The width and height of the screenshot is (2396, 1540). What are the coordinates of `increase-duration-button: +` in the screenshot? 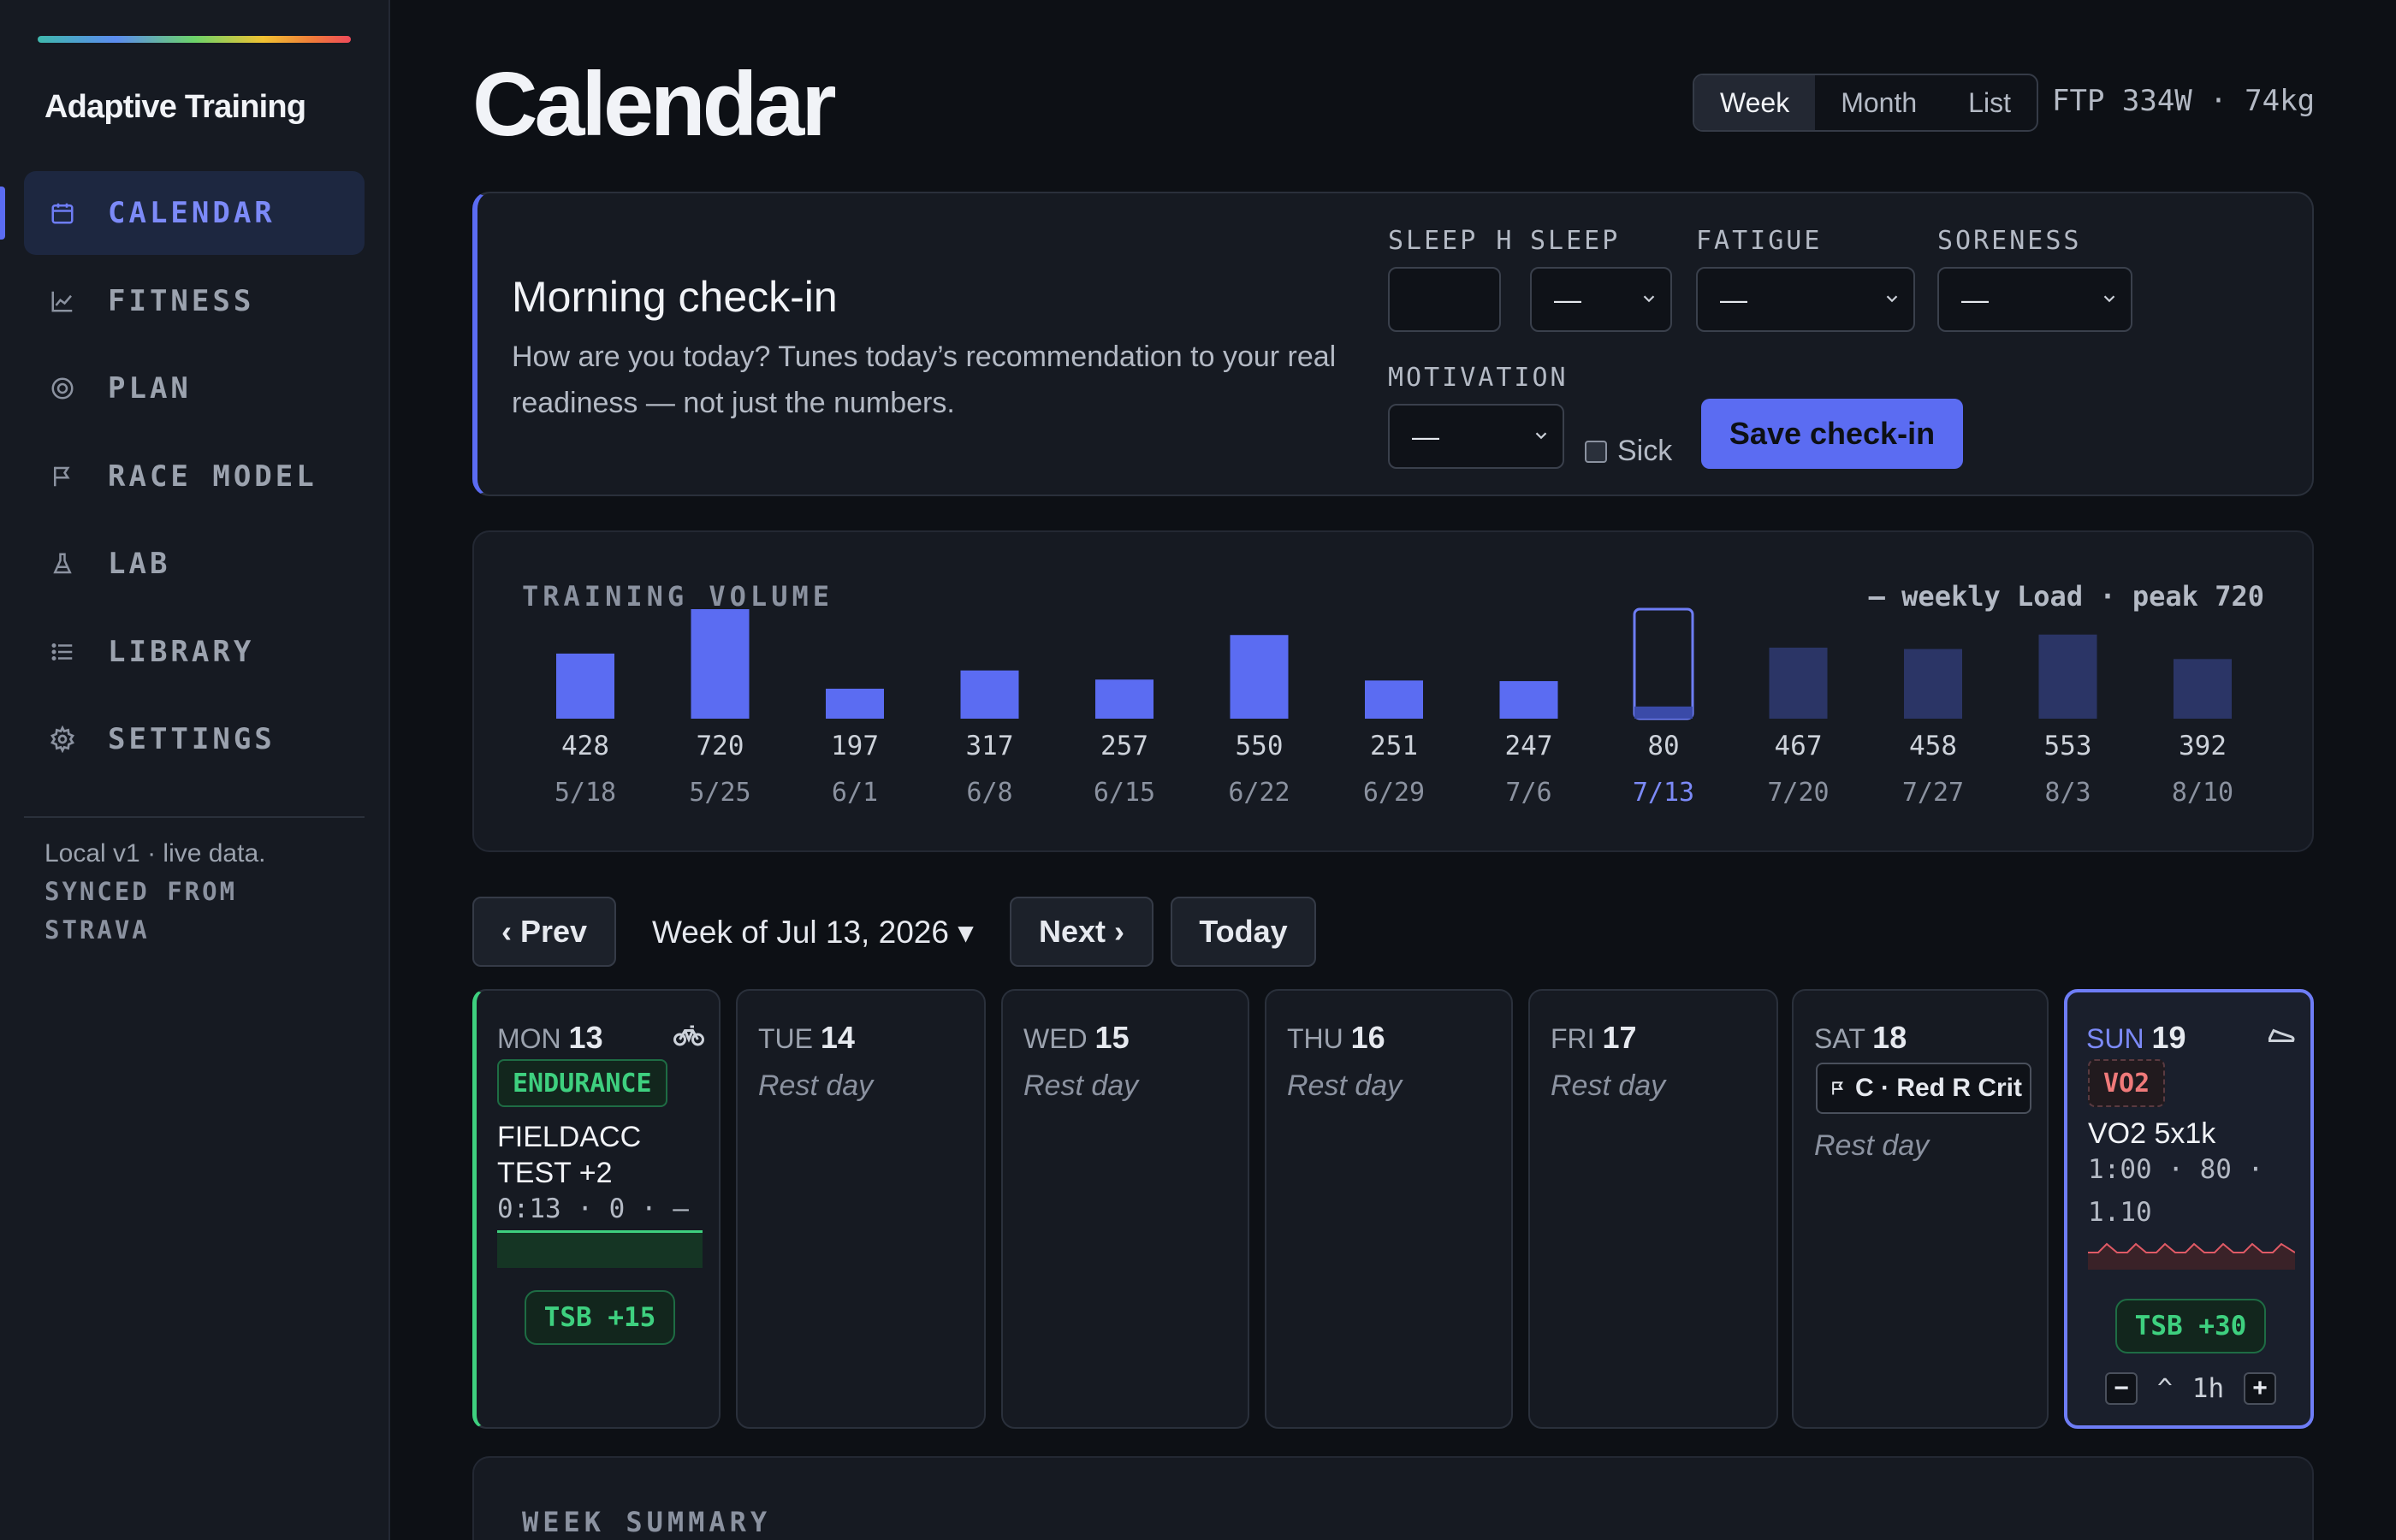 It's located at (2259, 1388).